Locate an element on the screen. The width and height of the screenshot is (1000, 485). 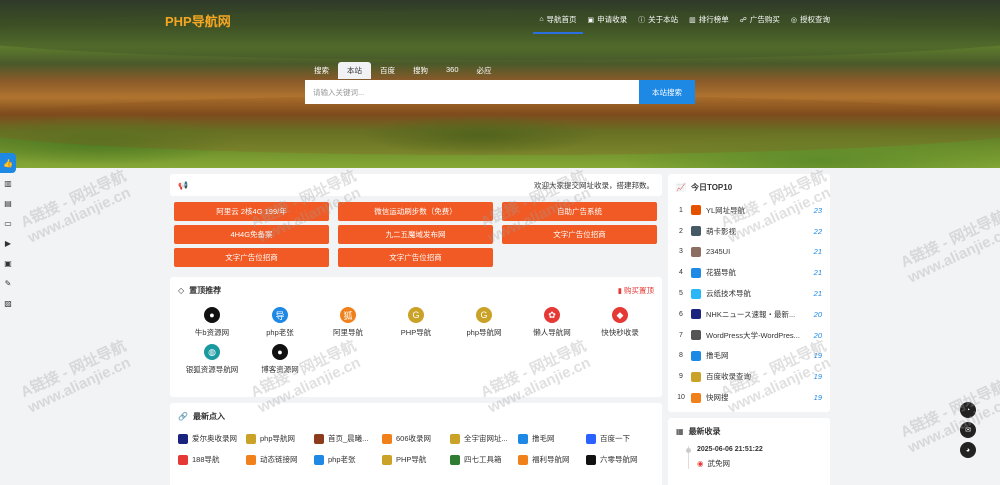
rank-number: 9 is located at coordinates (681, 377).